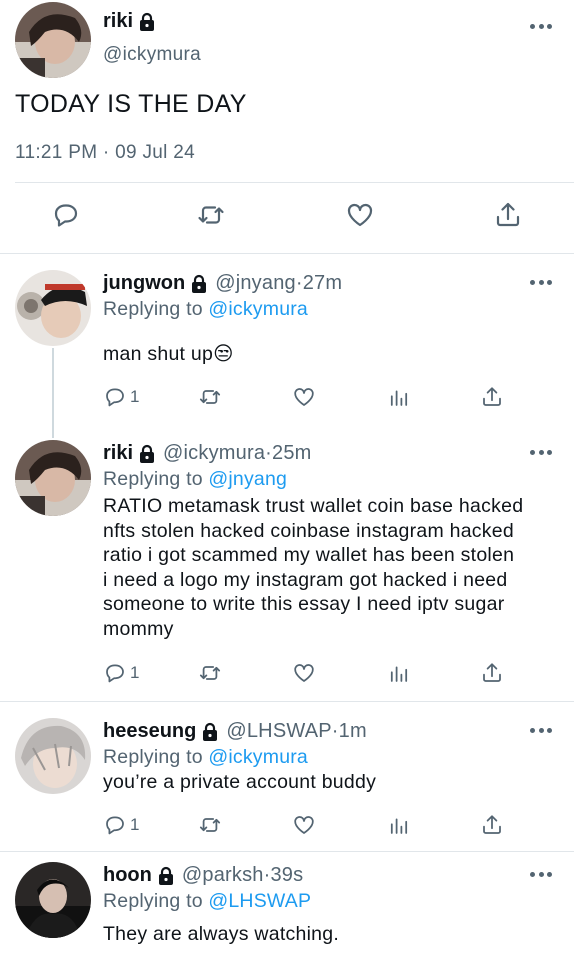 Image resolution: width=574 pixels, height=960 pixels. Describe the element at coordinates (240, 782) in the screenshot. I see `reply-text: you’re a private account buddy` at that location.